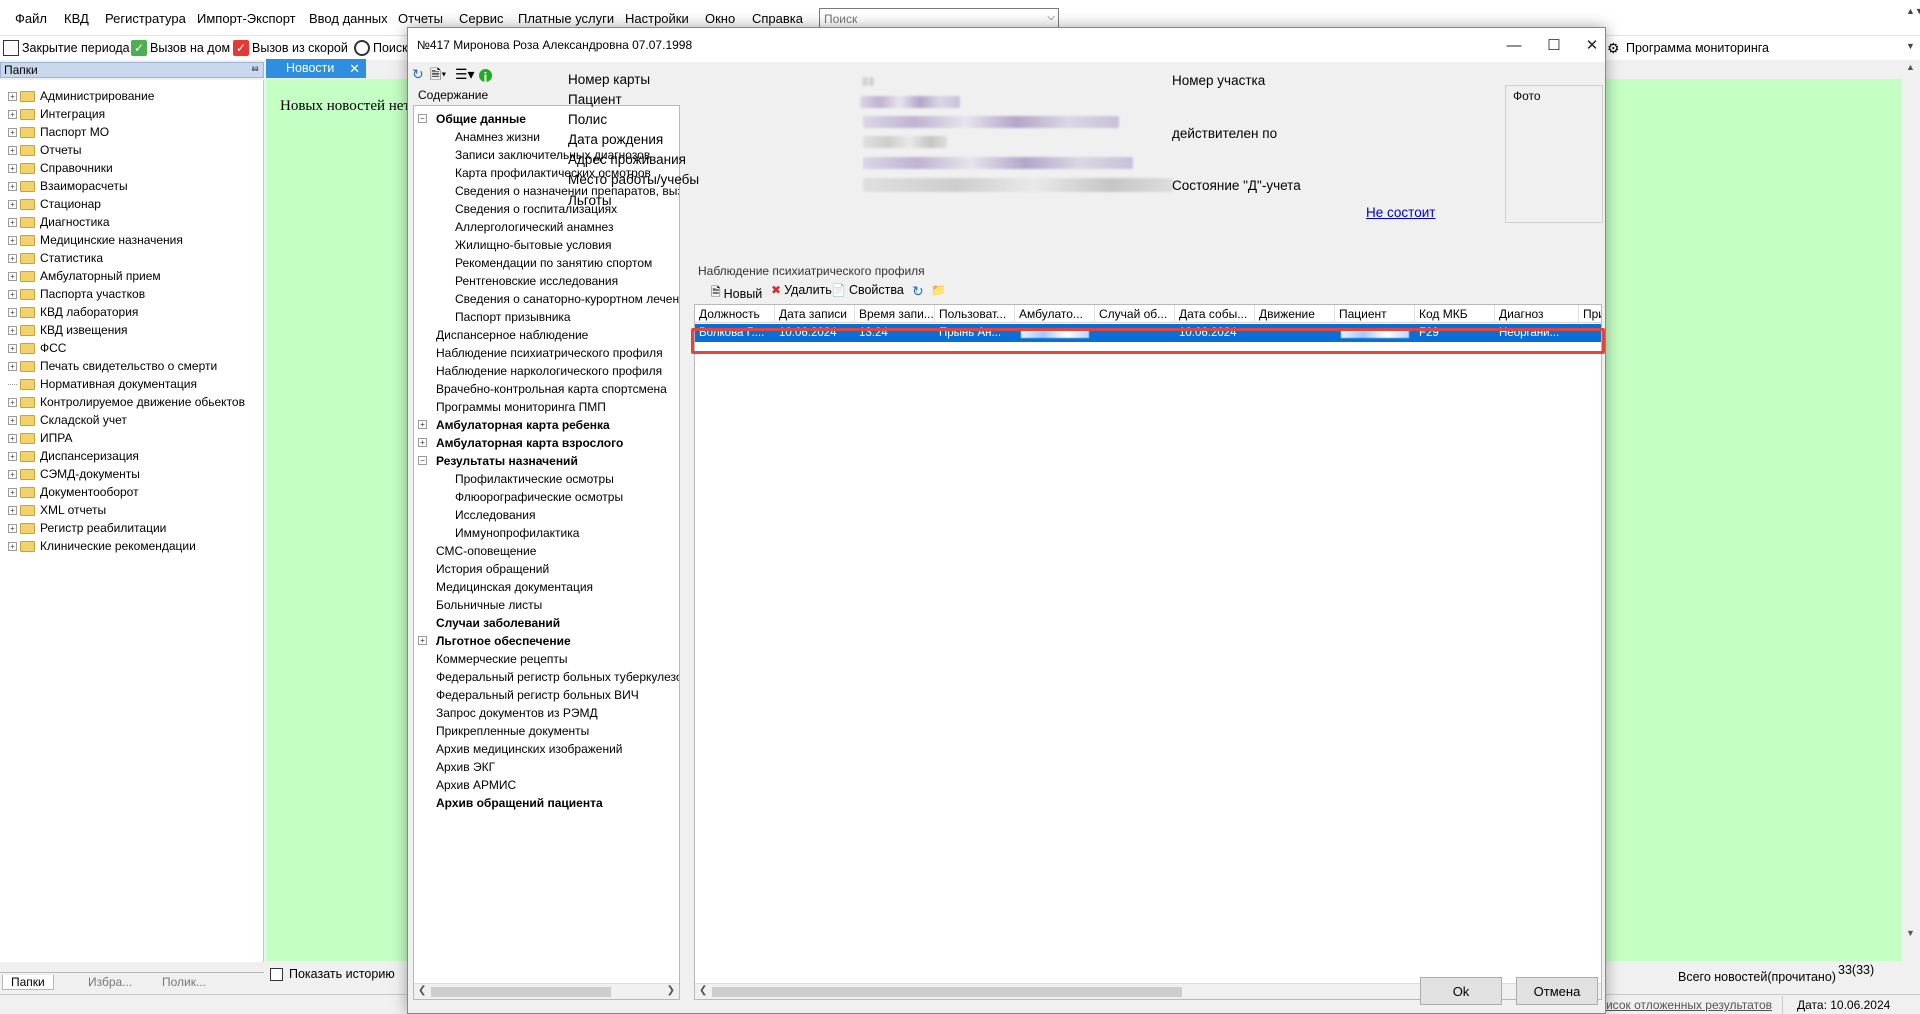 The width and height of the screenshot is (1920, 1014). I want to click on menu-service: Сервис, so click(481, 18).